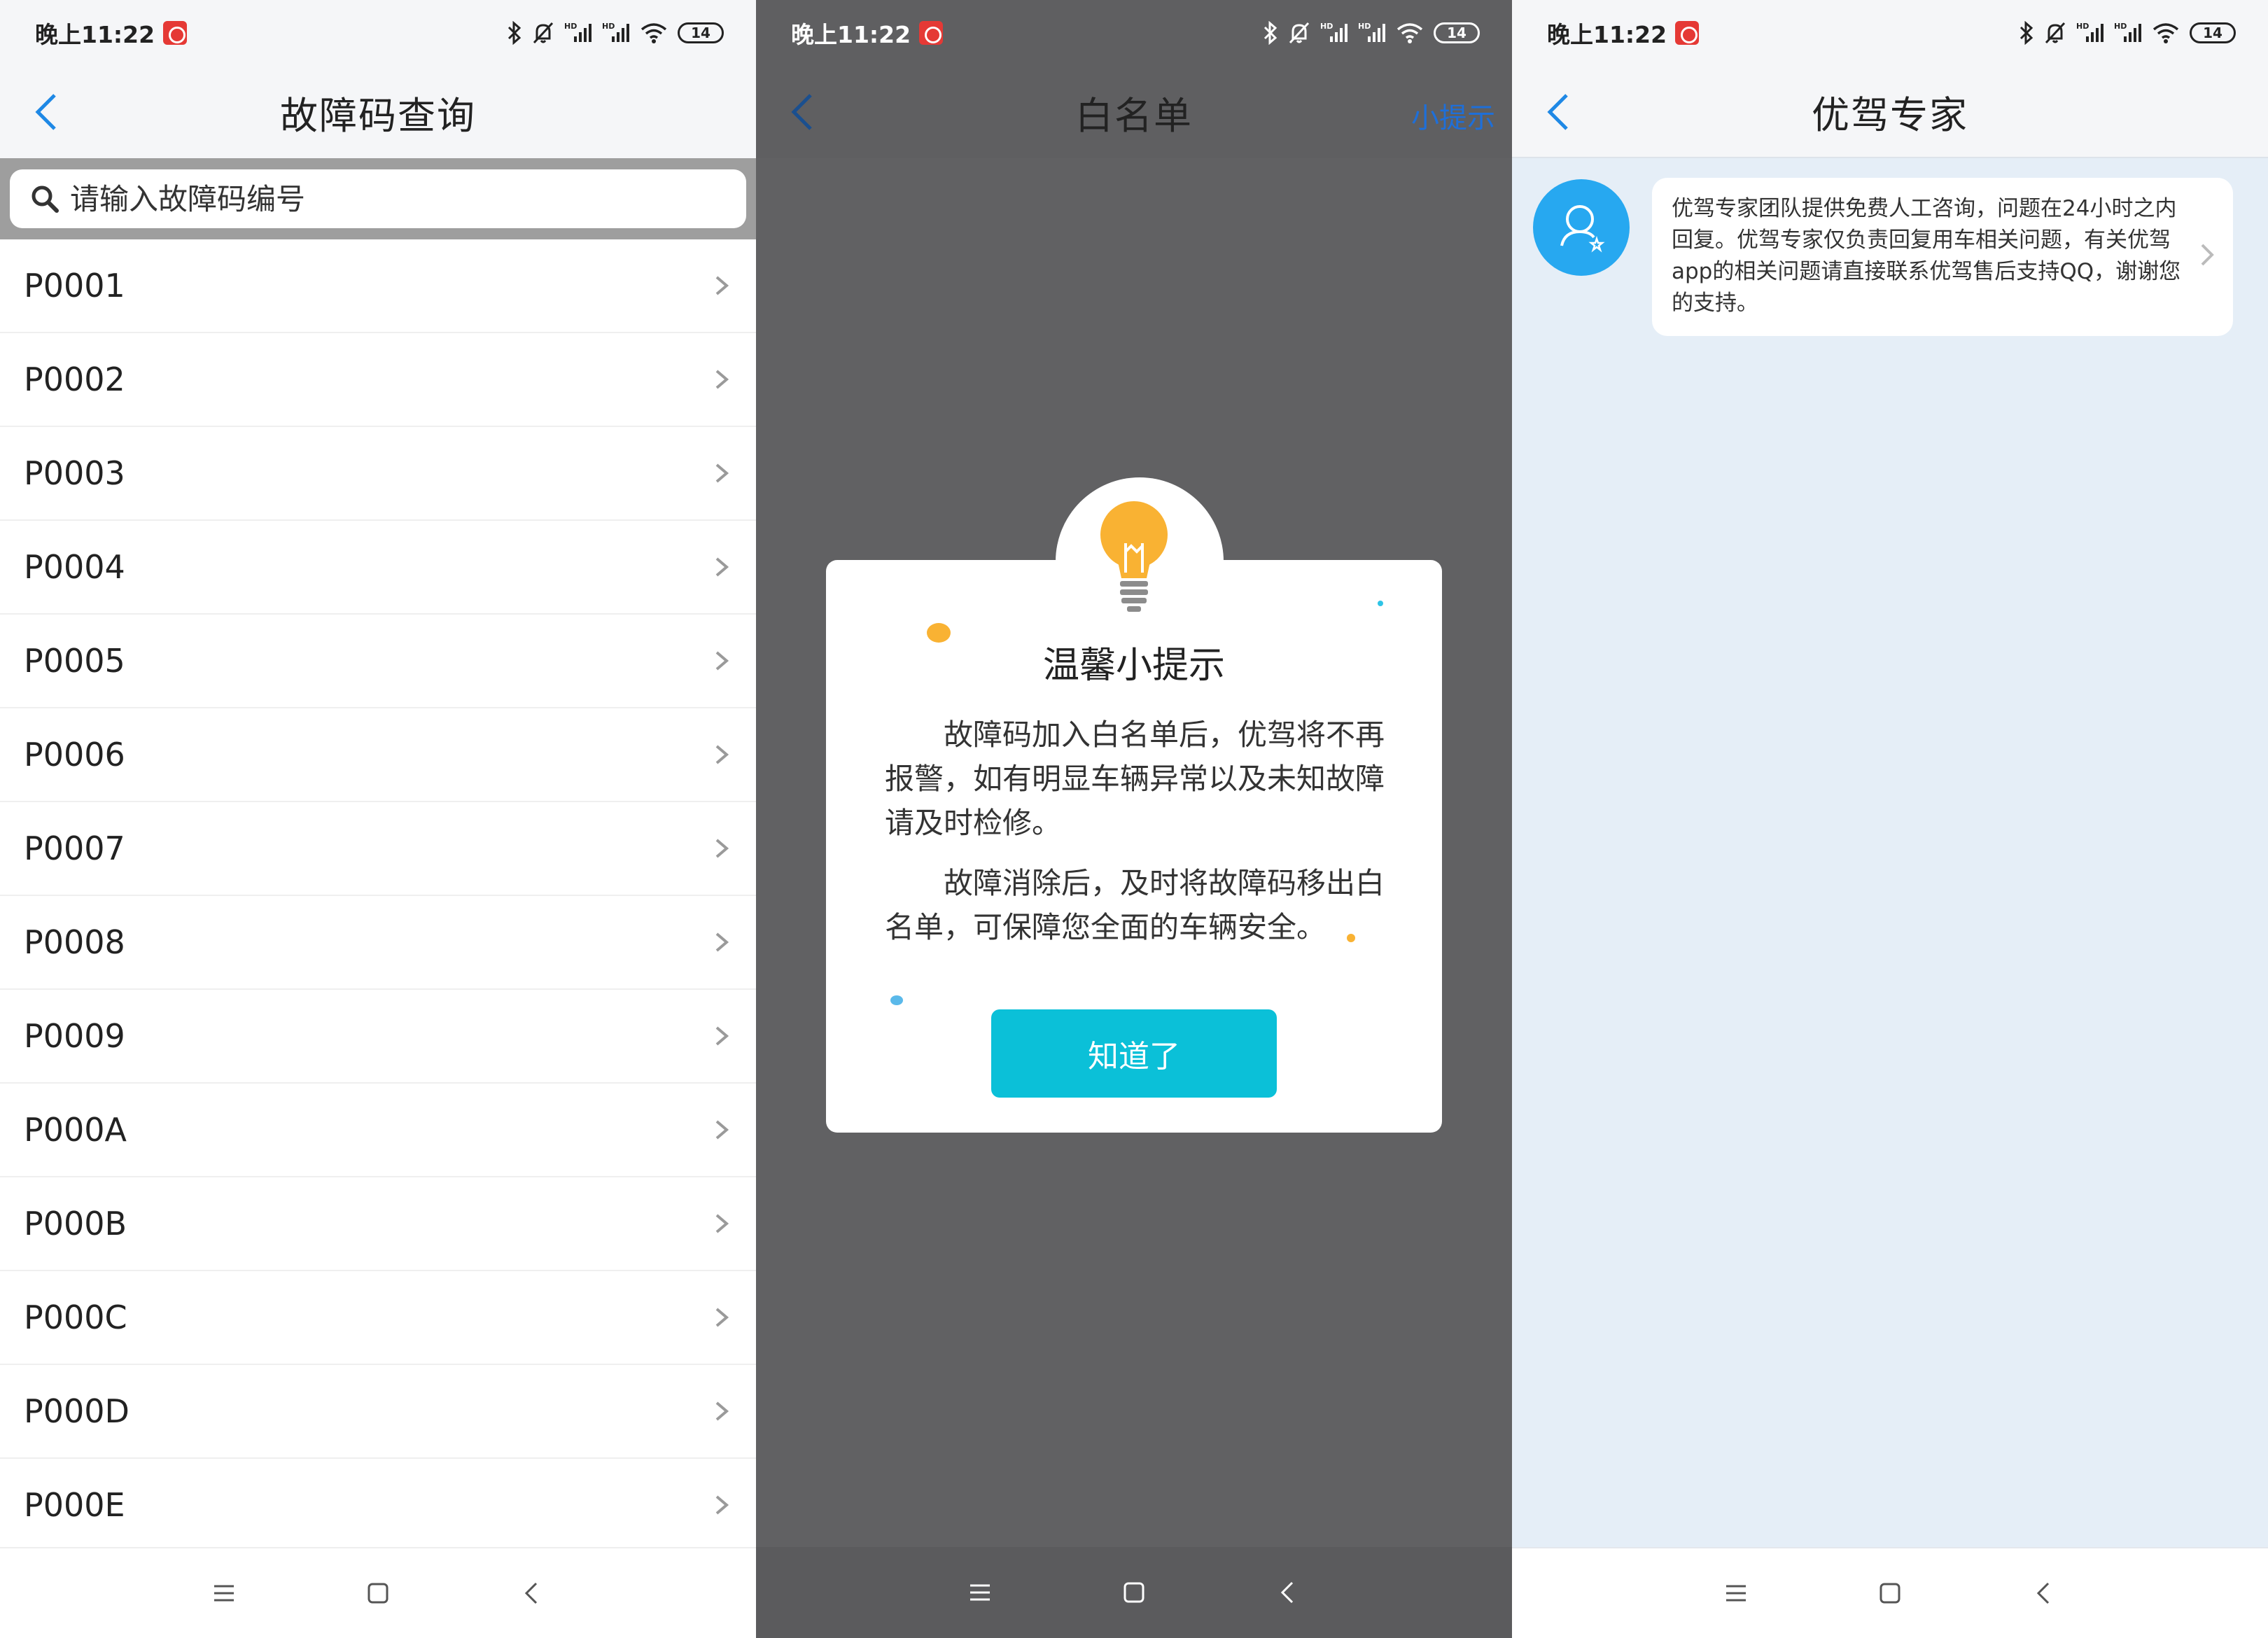  Describe the element at coordinates (74, 755) in the screenshot. I see `fault-code-label: P0006` at that location.